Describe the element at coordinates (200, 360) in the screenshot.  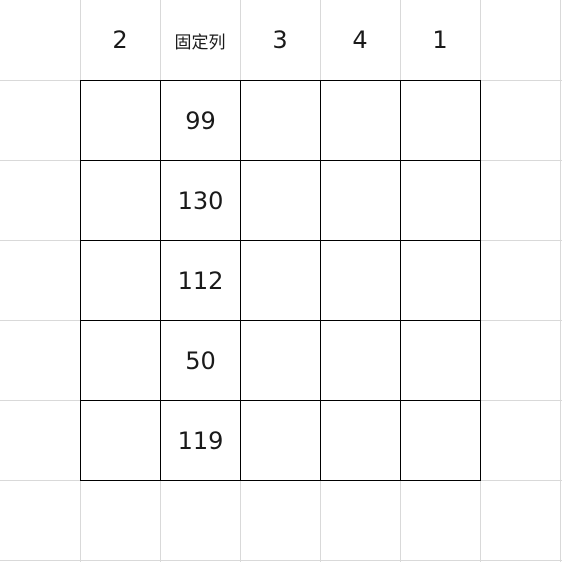
I see `fixed-column-cell: 50` at that location.